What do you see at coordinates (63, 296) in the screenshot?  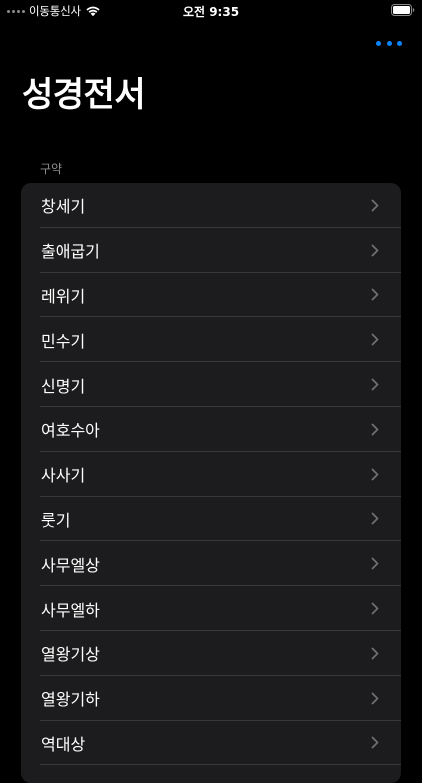 I see `list-item-label: 레위기` at bounding box center [63, 296].